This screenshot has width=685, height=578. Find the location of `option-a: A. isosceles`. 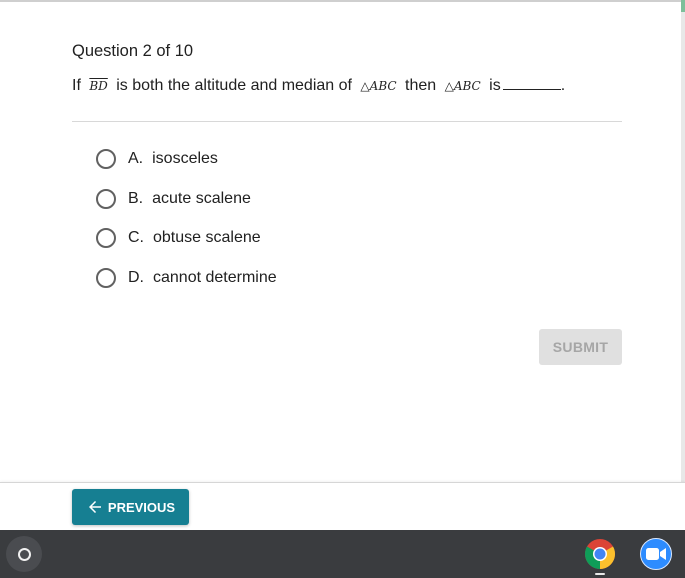

option-a: A. isosceles is located at coordinates (186, 159).